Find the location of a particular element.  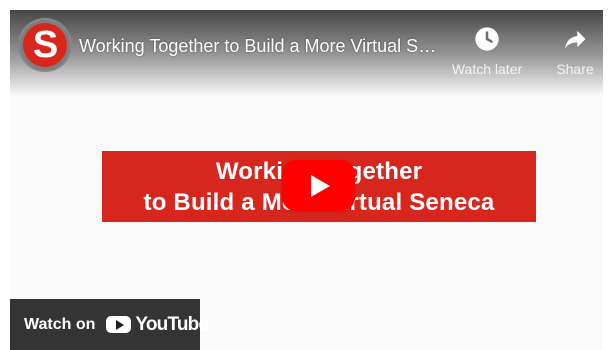

watch-on-label: Watch on is located at coordinates (60, 324).